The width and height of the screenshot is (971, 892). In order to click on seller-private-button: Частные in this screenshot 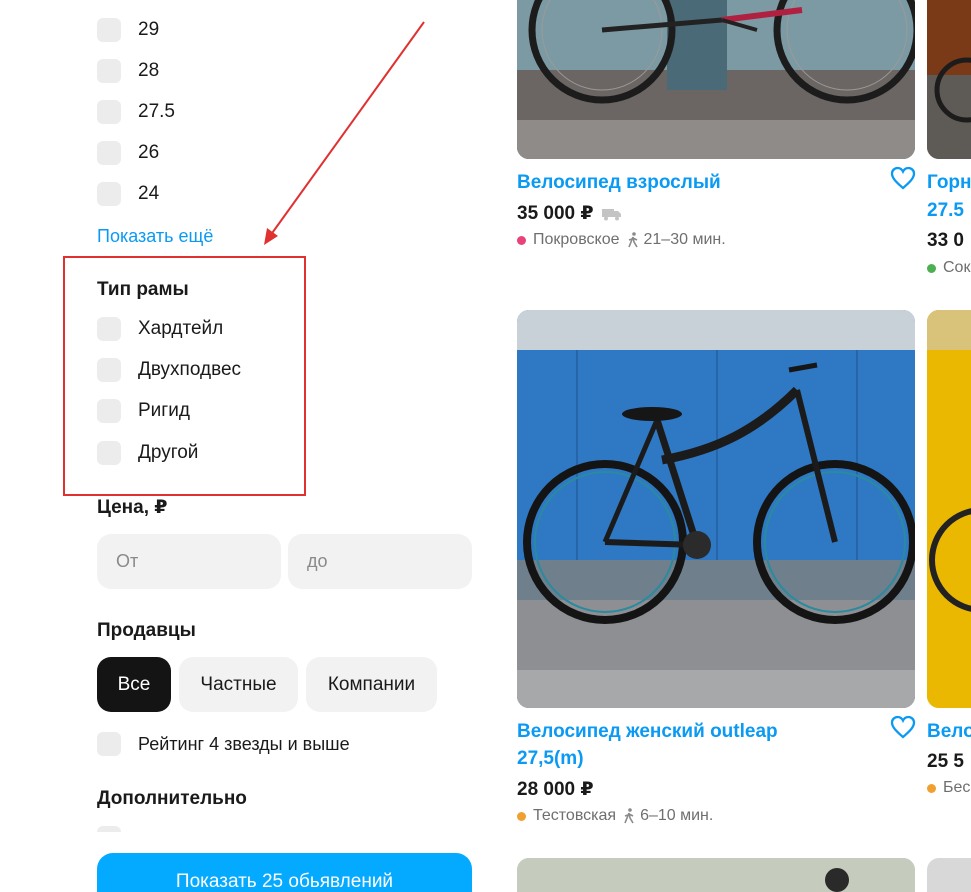, I will do `click(238, 684)`.